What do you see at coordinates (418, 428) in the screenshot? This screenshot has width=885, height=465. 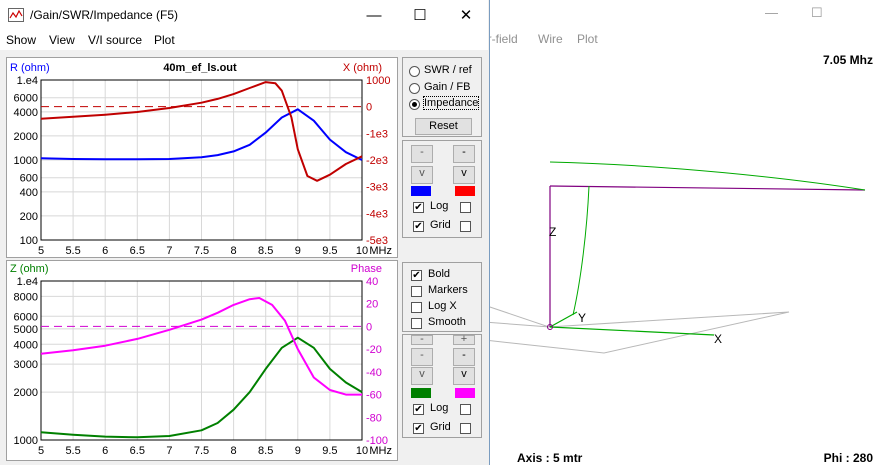 I see `grid-checkbox-2: ✔` at bounding box center [418, 428].